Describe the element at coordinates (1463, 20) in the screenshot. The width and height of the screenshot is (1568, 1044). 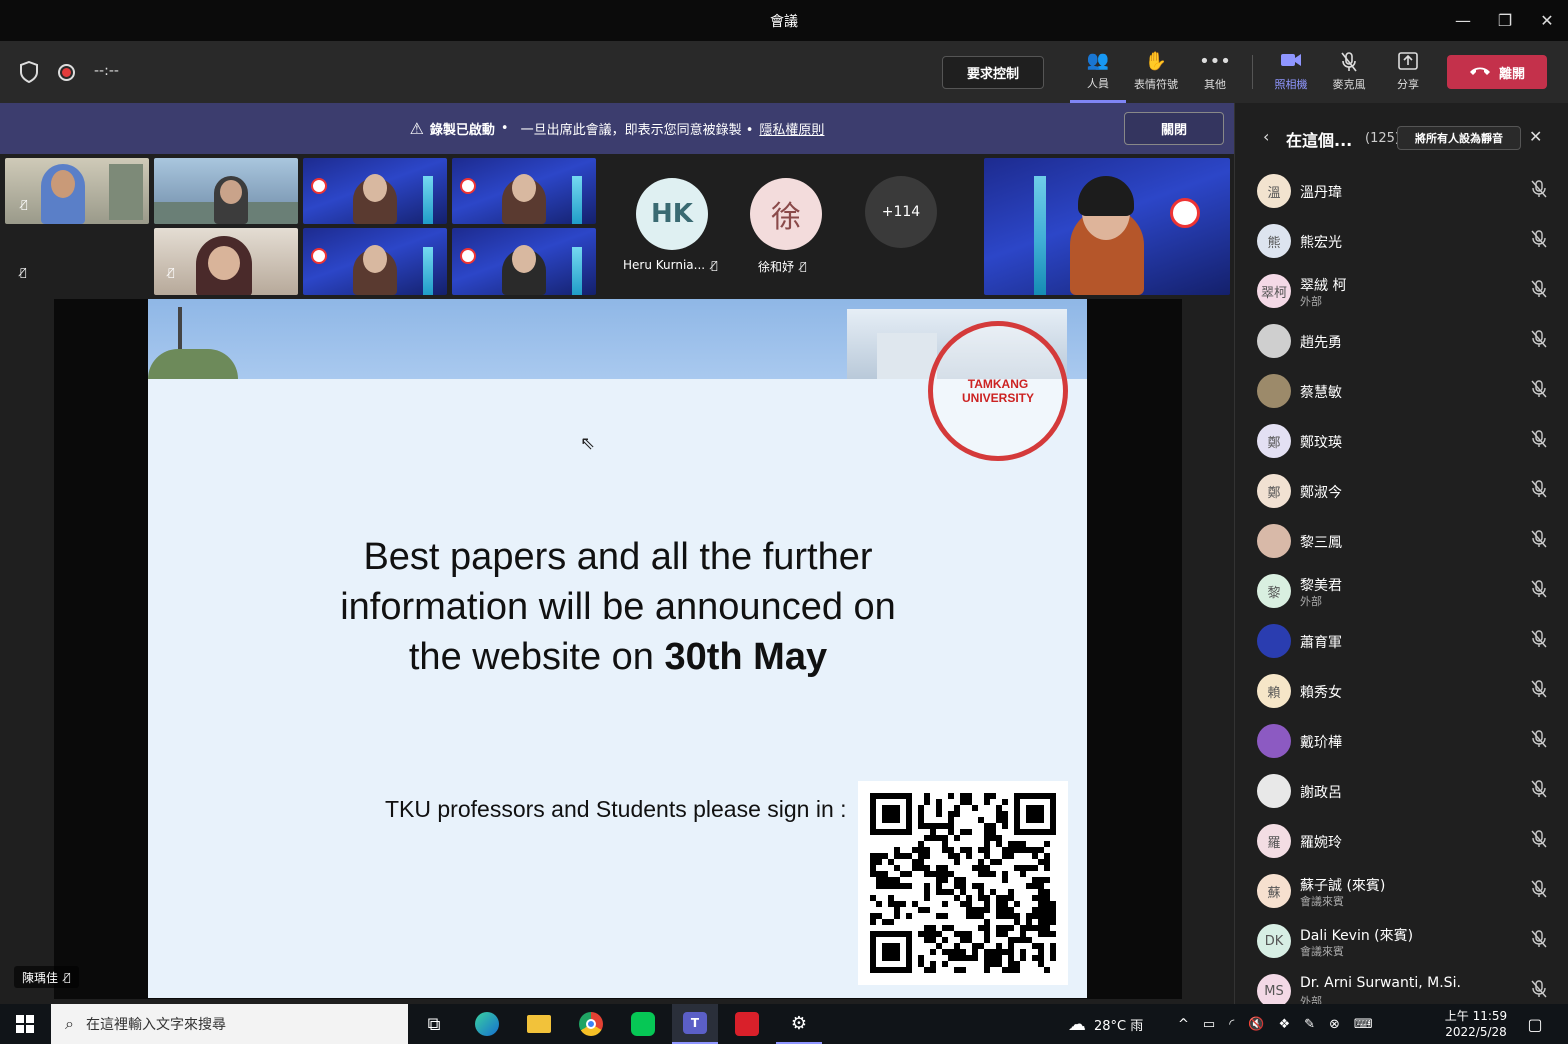
I see `minimize-button: —` at that location.